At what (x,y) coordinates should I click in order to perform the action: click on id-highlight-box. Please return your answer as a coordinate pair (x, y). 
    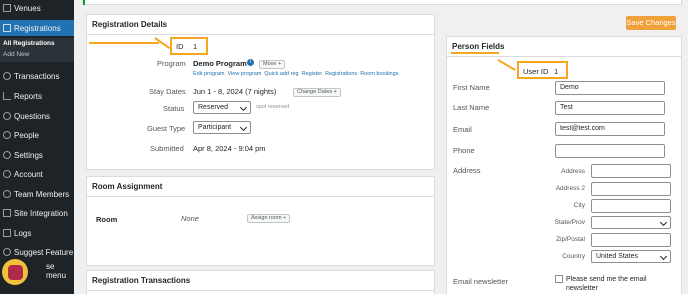
    Looking at the image, I should click on (189, 46).